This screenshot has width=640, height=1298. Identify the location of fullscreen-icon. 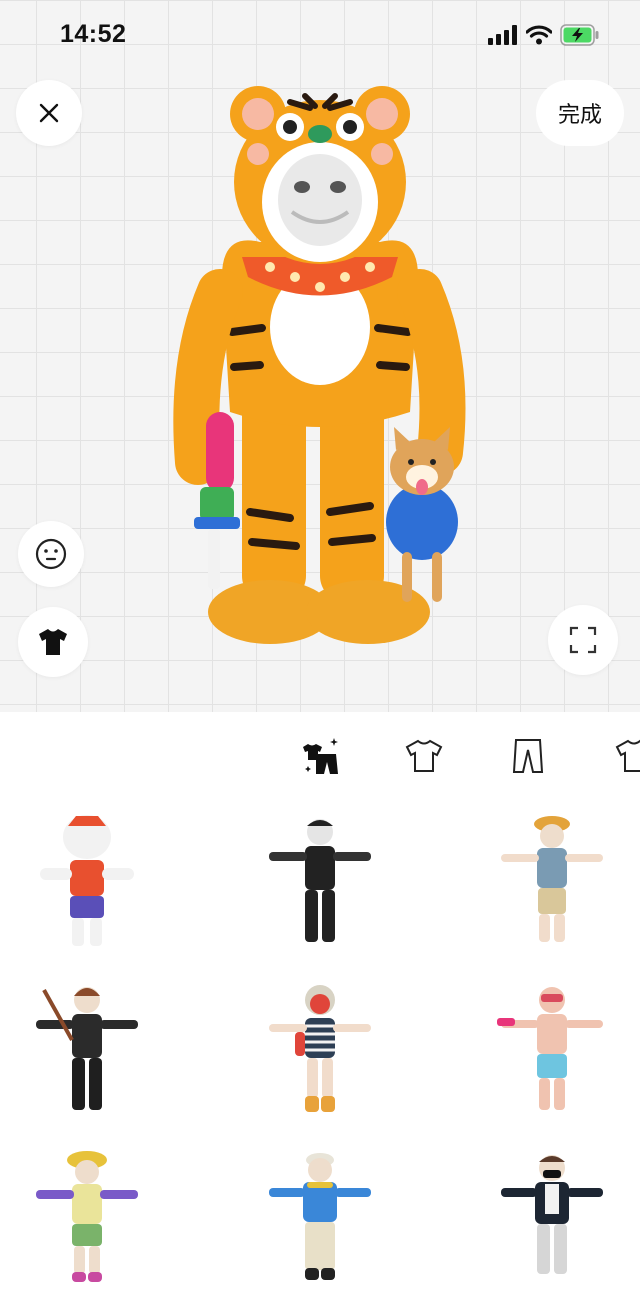
(583, 640).